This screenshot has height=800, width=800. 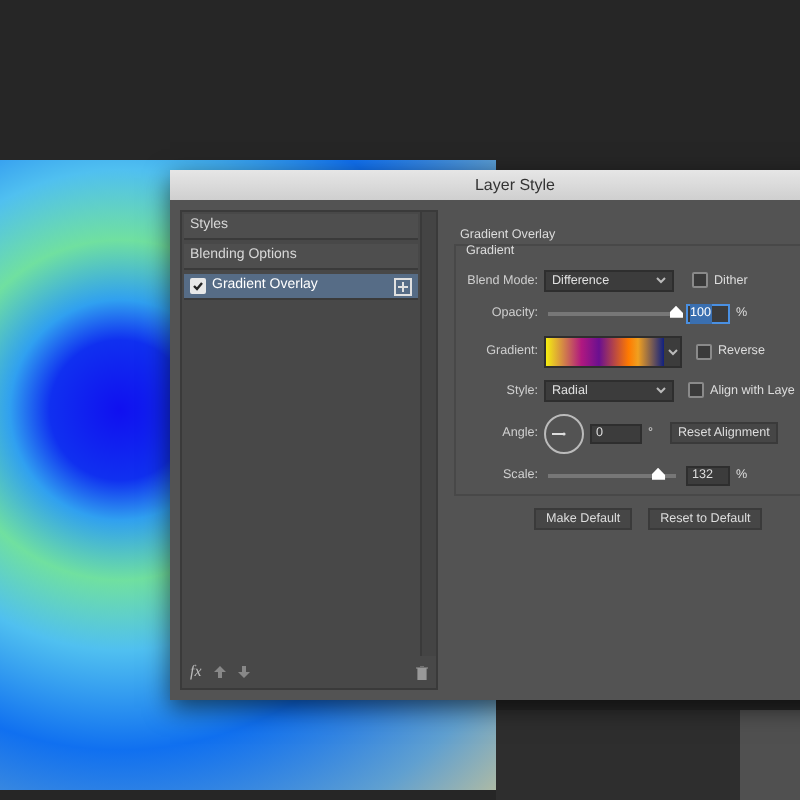 I want to click on canvas-area, so click(x=770, y=755).